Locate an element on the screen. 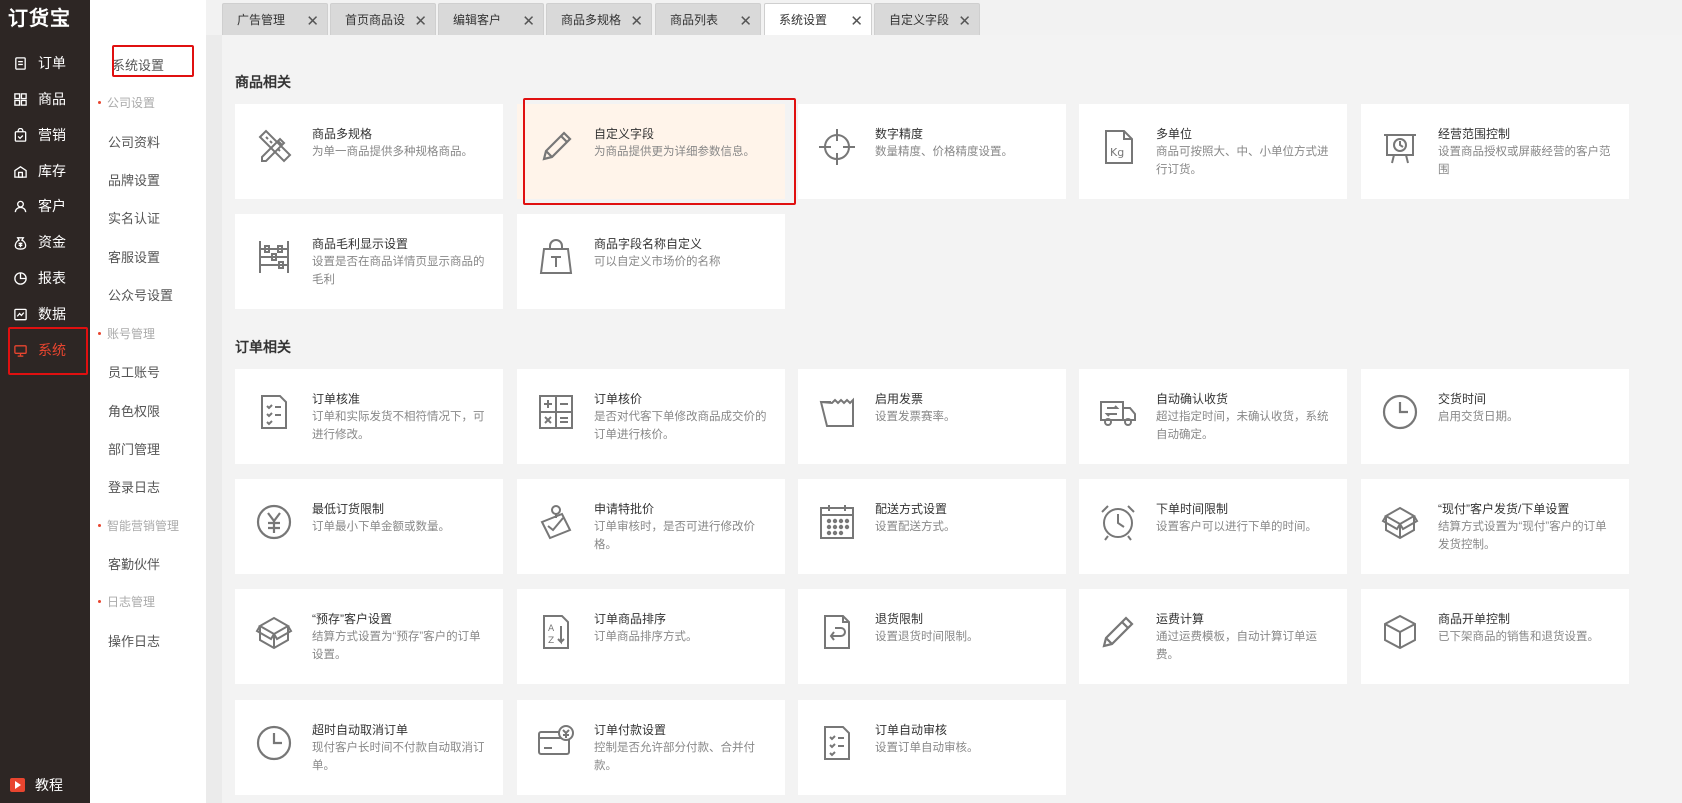  card-multi-spec: 商品多规格 为单一商品提供多种规格商品。 is located at coordinates (369, 151).